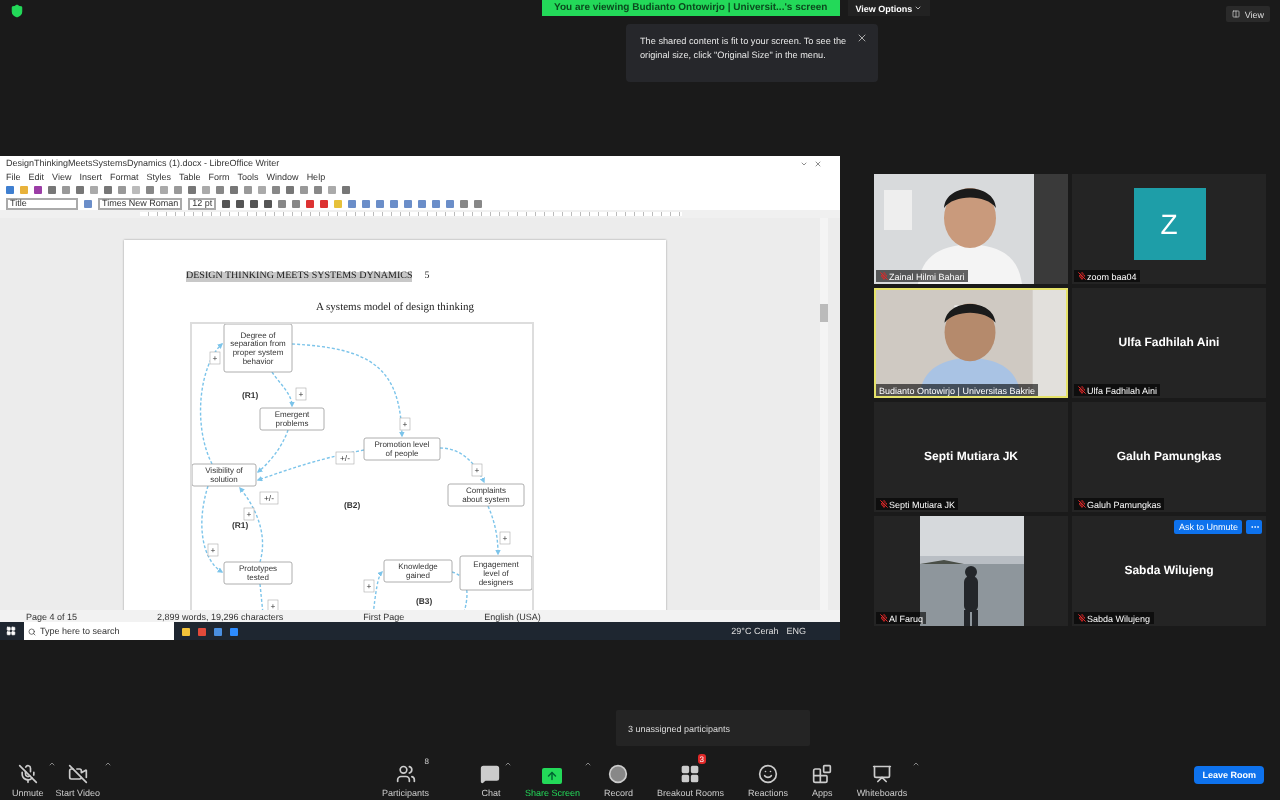  What do you see at coordinates (490, 774) in the screenshot?
I see `chat-icon` at bounding box center [490, 774].